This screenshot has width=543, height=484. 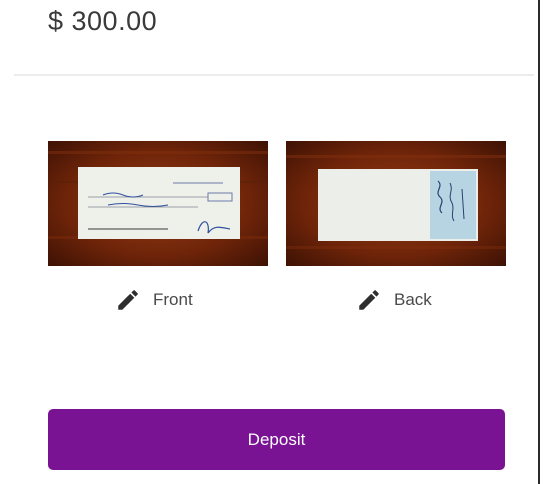 I want to click on front-label: Front, so click(x=173, y=299).